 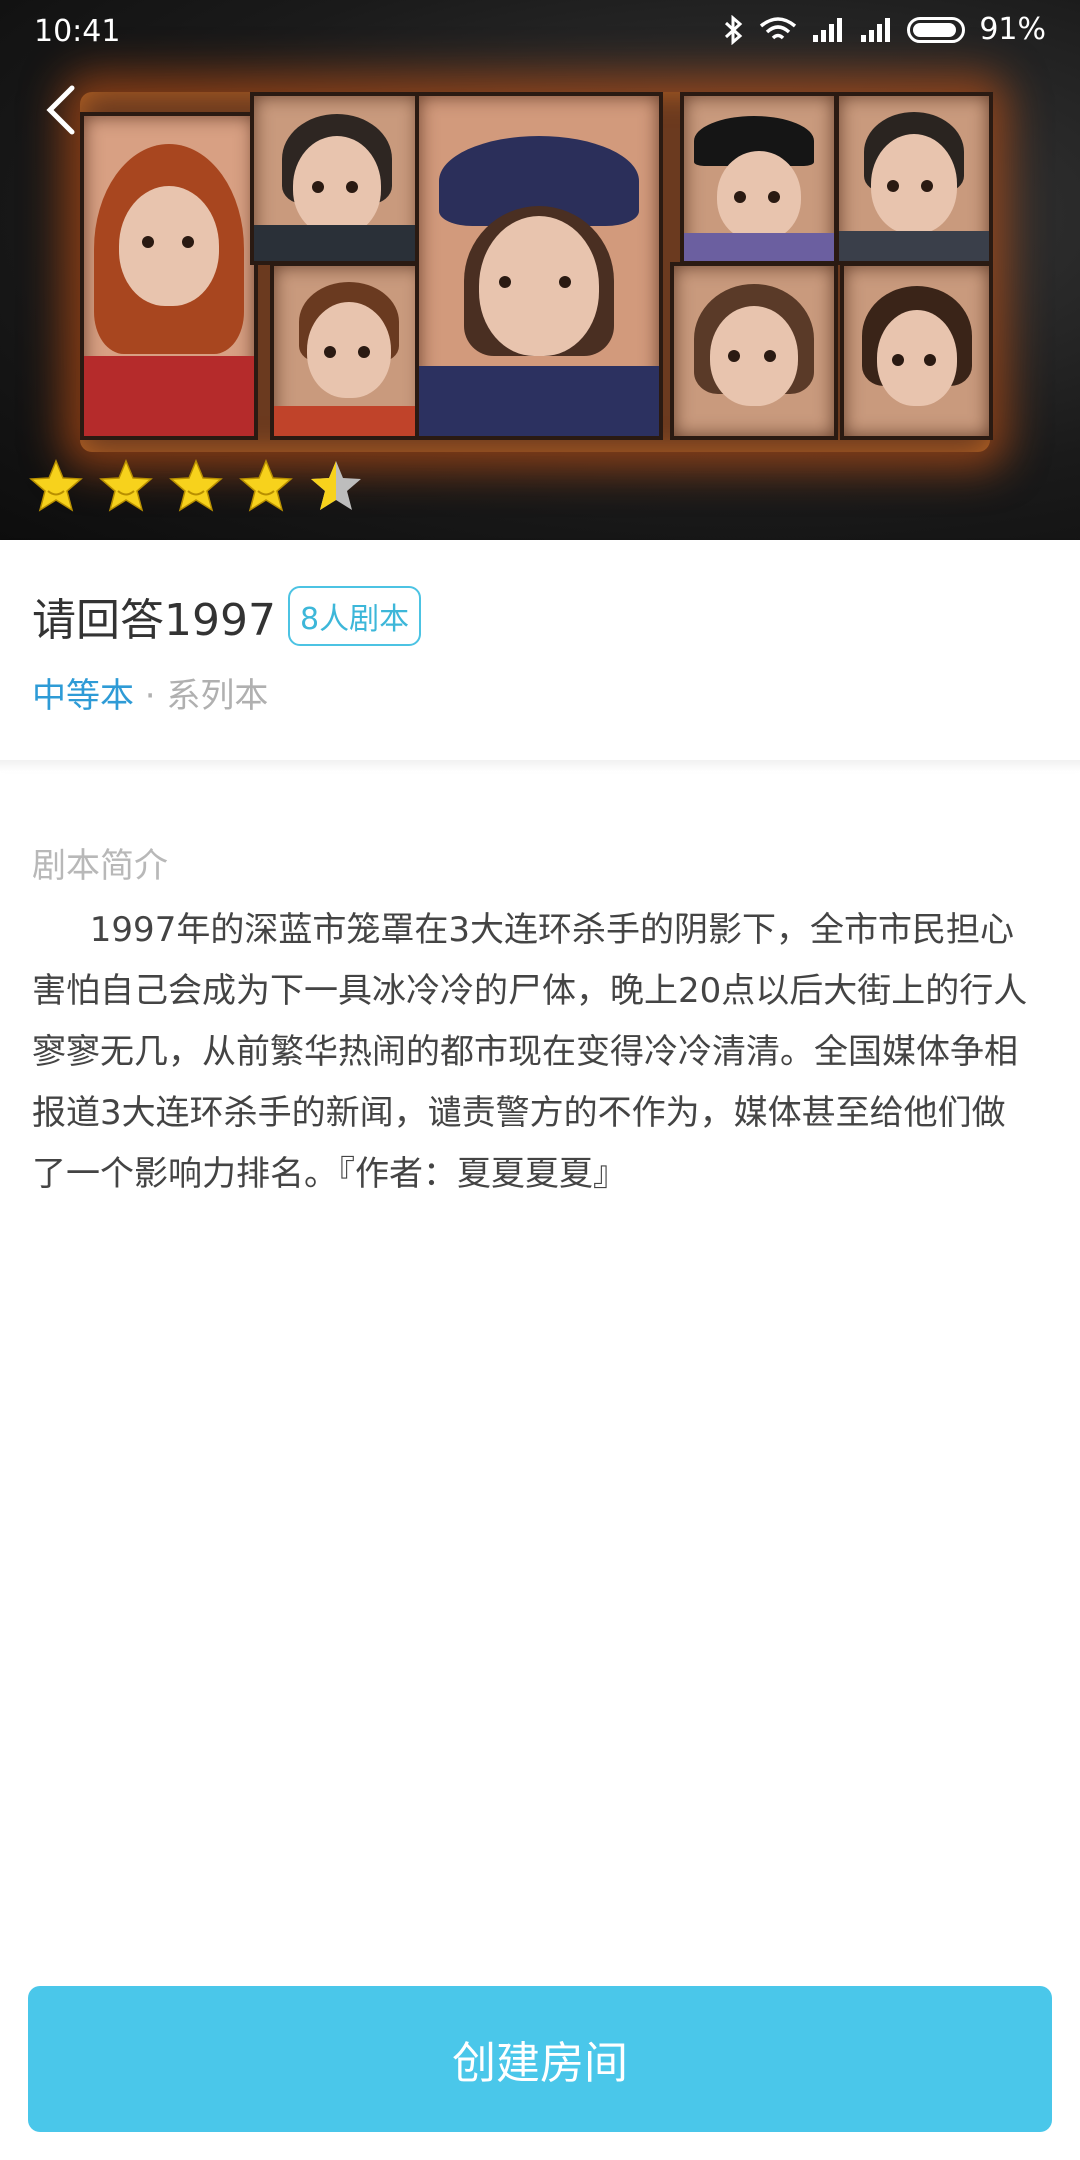 I want to click on section-divider, so click(x=540, y=766).